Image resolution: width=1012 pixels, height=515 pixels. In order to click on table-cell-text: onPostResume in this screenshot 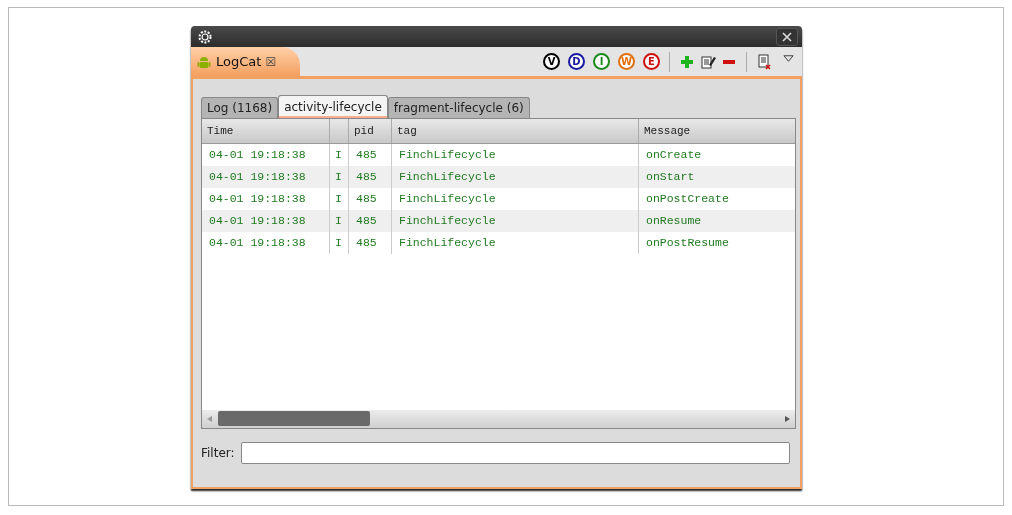, I will do `click(687, 243)`.